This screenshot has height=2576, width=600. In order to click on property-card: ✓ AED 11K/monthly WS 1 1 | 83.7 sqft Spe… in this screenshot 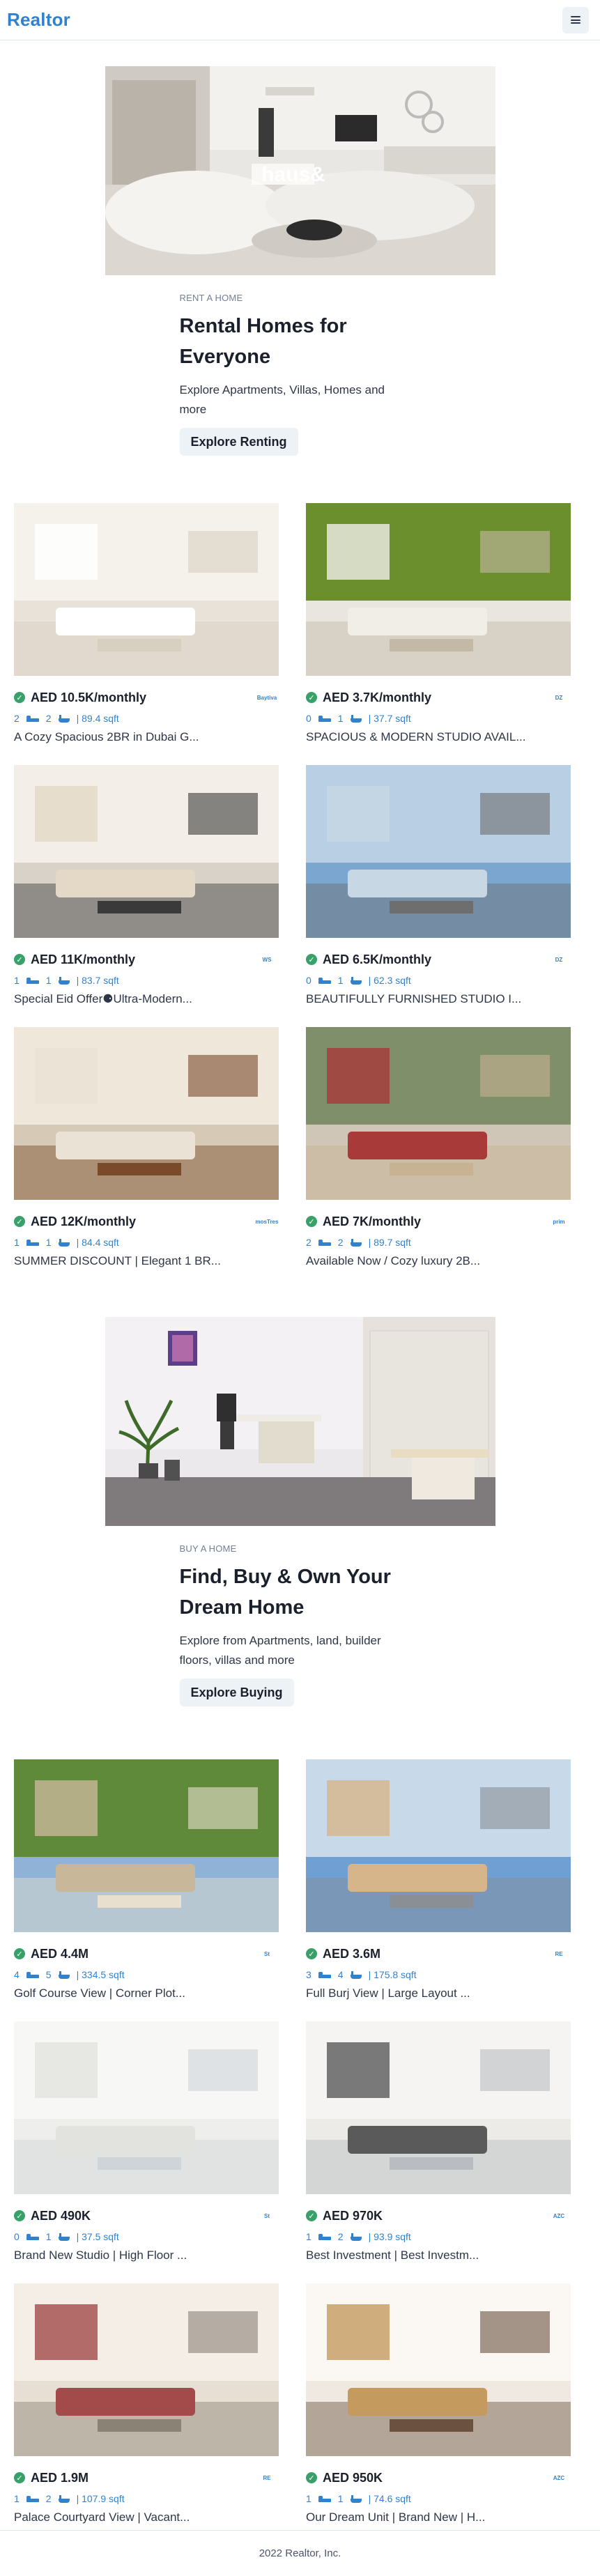, I will do `click(147, 885)`.